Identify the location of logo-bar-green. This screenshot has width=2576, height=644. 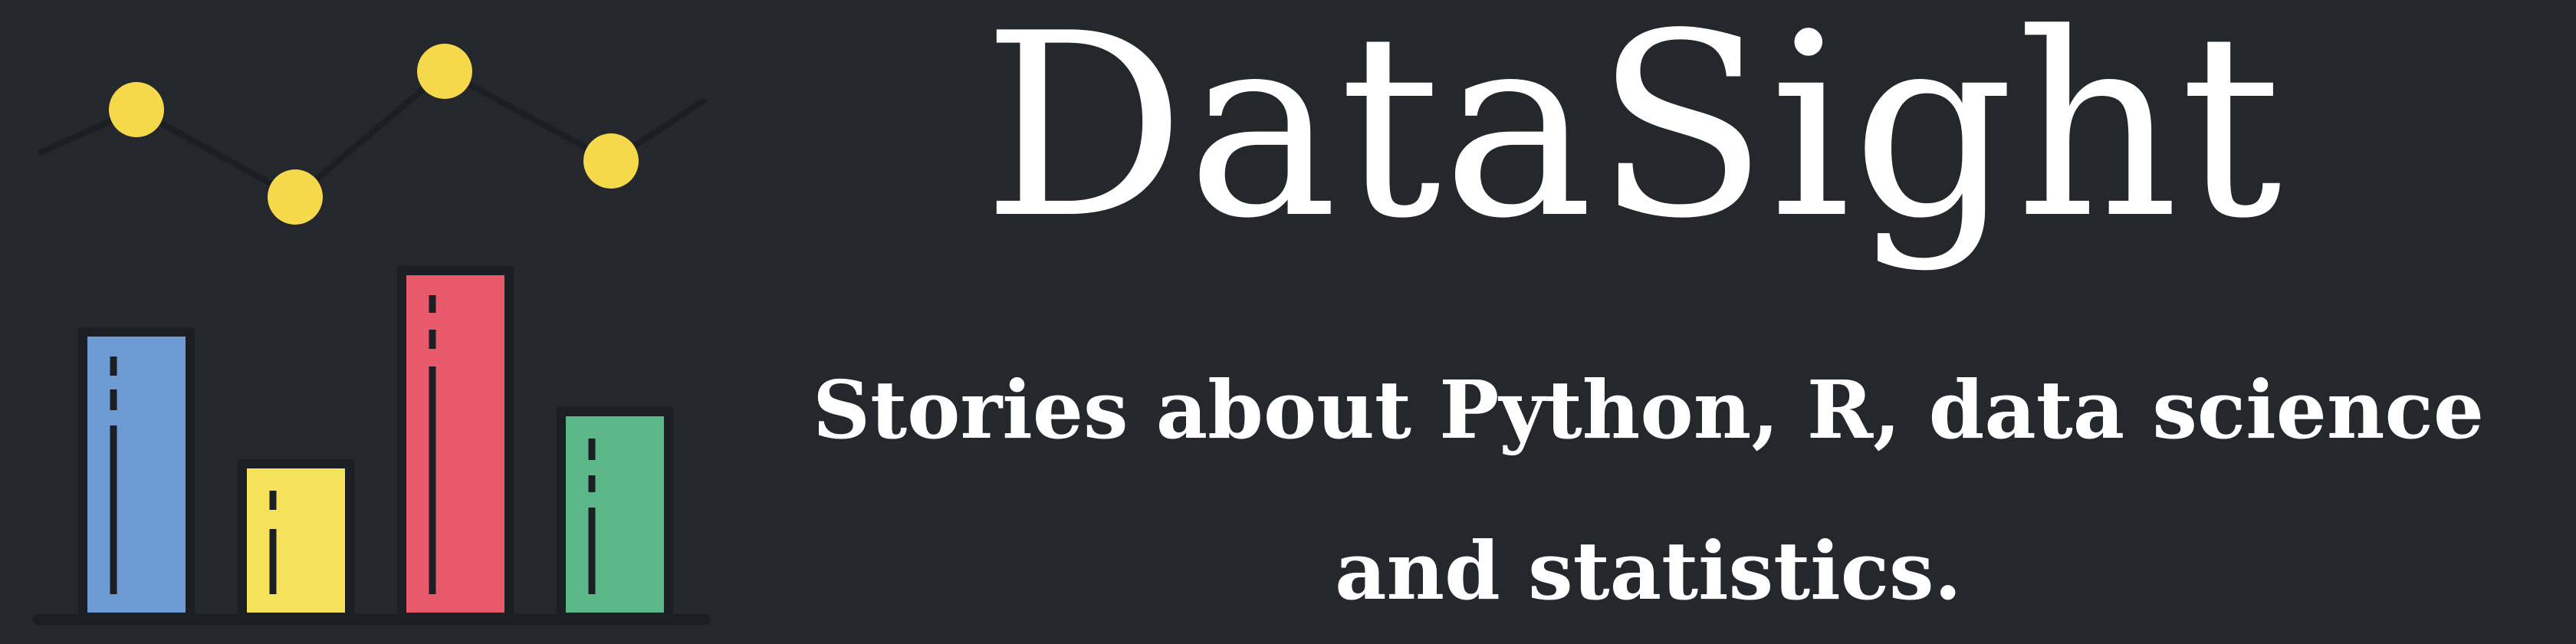
(615, 514).